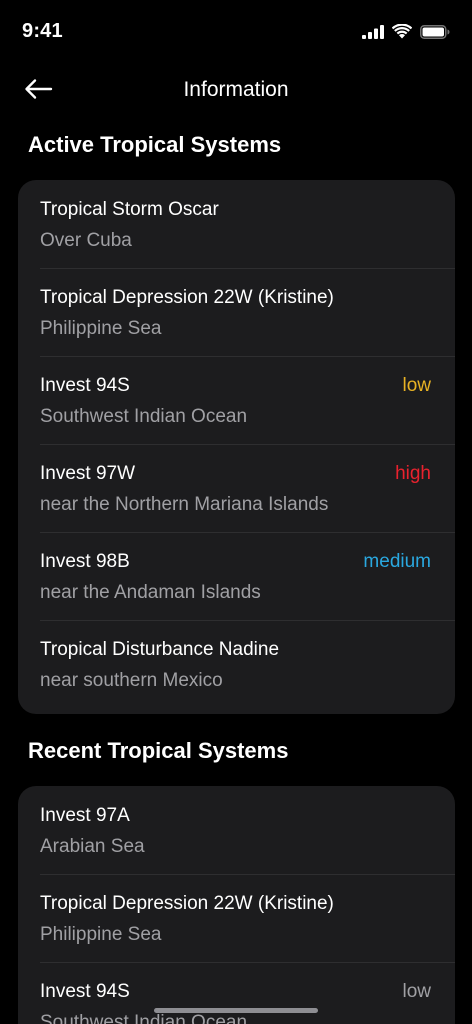 The width and height of the screenshot is (472, 1024). Describe the element at coordinates (155, 144) in the screenshot. I see `active-section-title: Active Tropical Systems` at that location.